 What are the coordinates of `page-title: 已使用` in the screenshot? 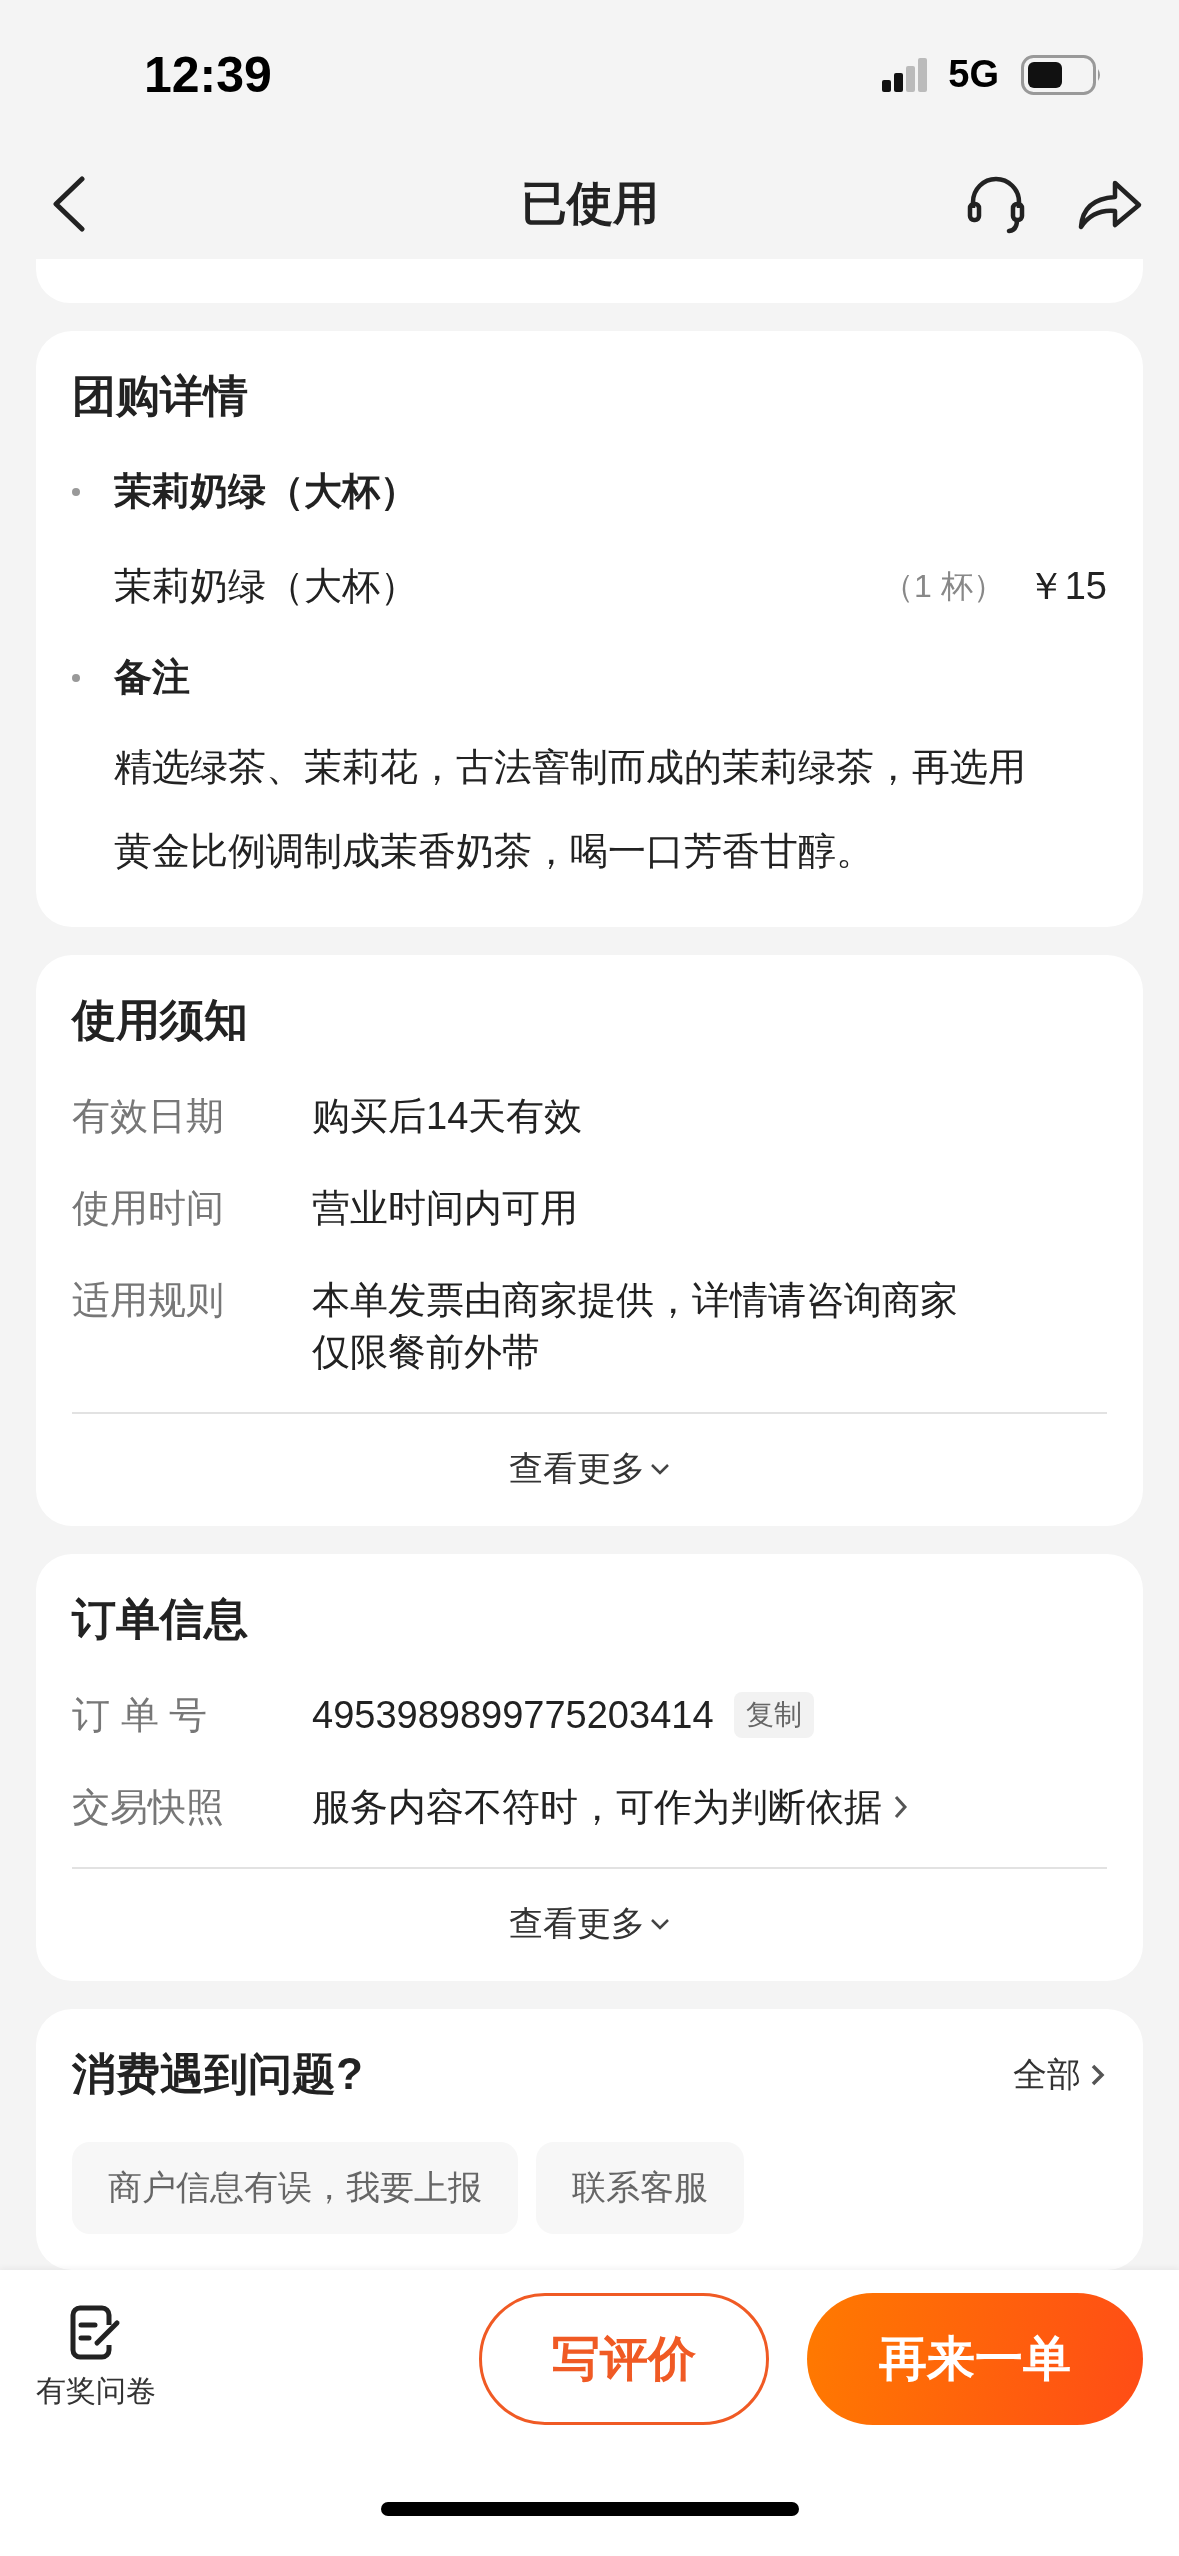 It's located at (589, 204).